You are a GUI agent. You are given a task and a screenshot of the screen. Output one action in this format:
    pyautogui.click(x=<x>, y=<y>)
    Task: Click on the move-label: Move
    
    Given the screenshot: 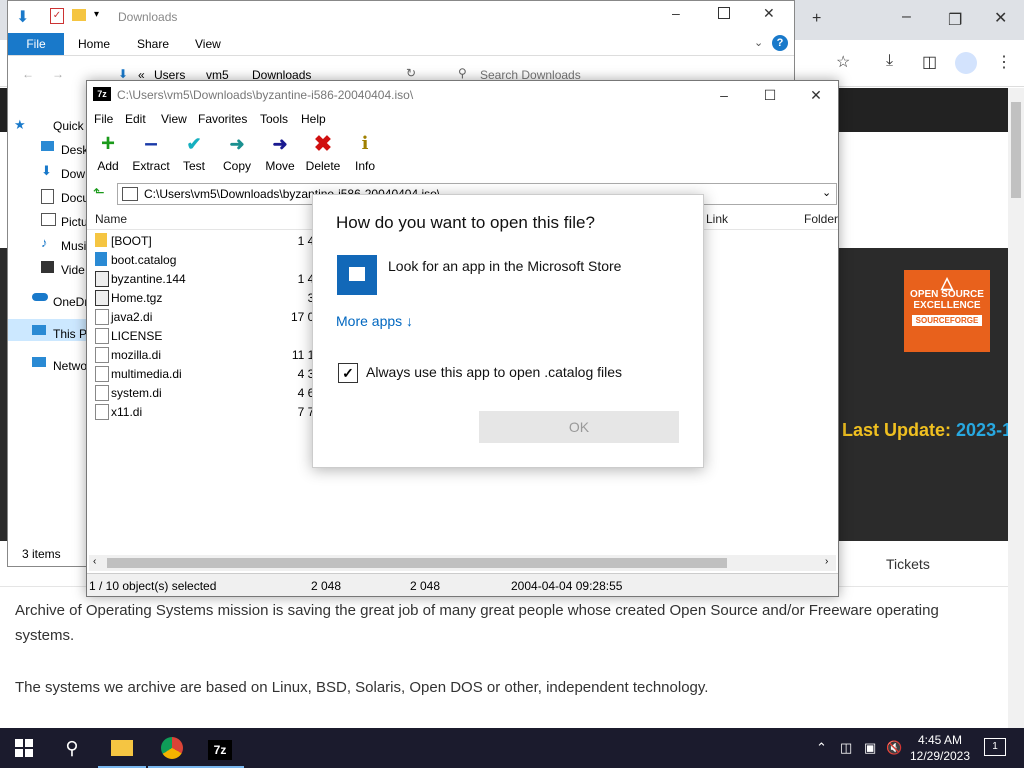 What is the action you would take?
    pyautogui.click(x=280, y=166)
    